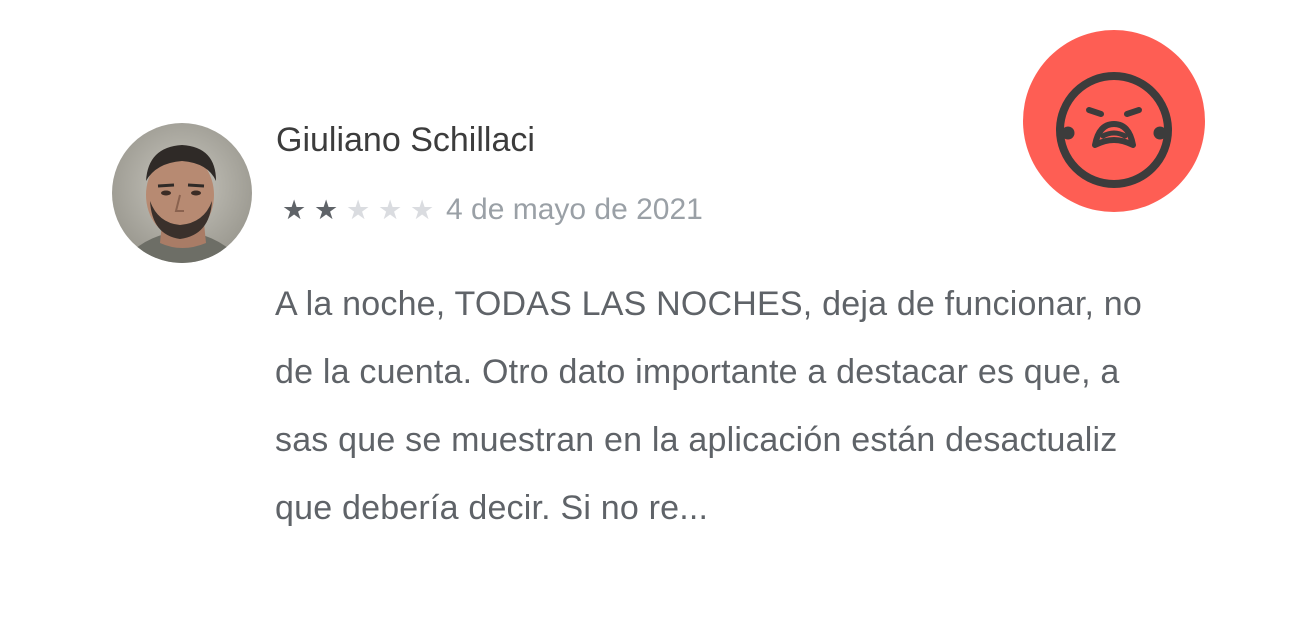 The width and height of the screenshot is (1289, 638). I want to click on star-rating: ★ ★ ★ ★ ★, so click(362, 210).